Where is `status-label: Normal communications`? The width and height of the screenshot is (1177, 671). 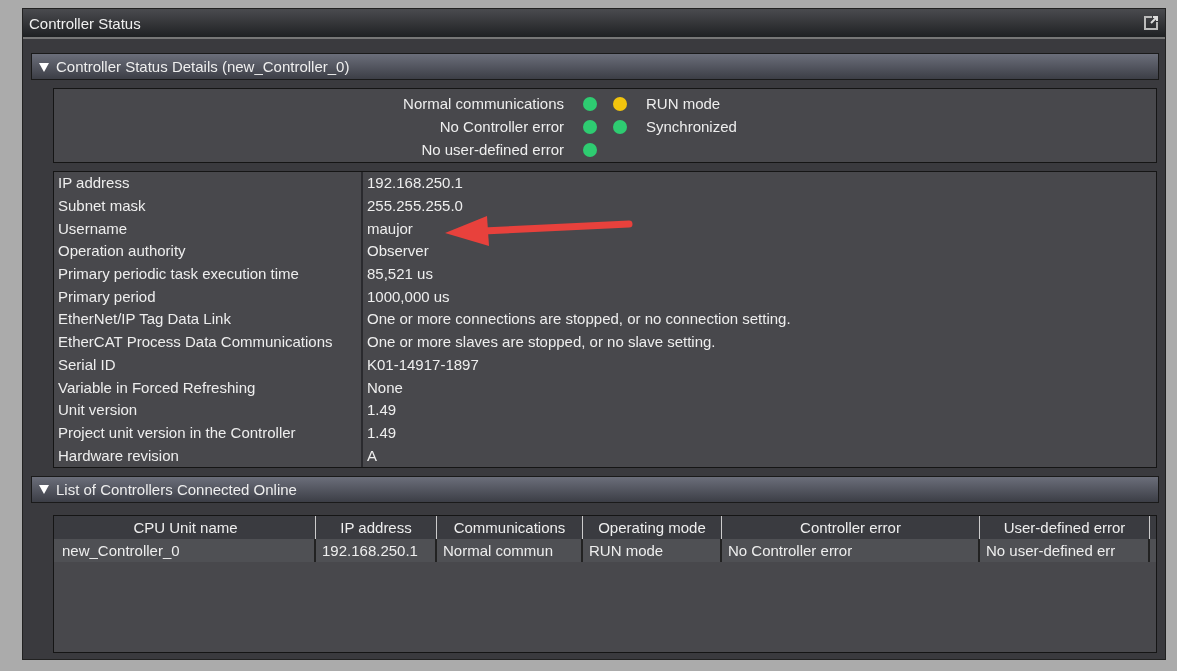
status-label: Normal communications is located at coordinates (483, 103).